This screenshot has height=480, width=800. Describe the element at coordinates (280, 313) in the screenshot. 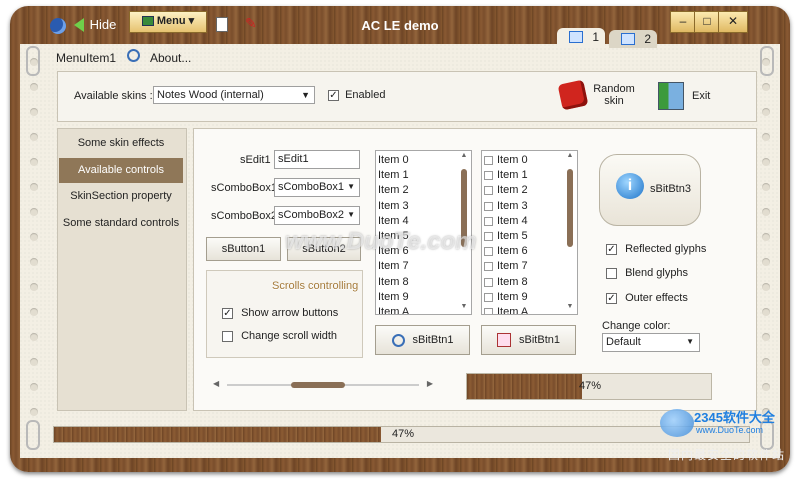

I see `show-arrows-checkbox: ✓ Show arrow buttons` at that location.